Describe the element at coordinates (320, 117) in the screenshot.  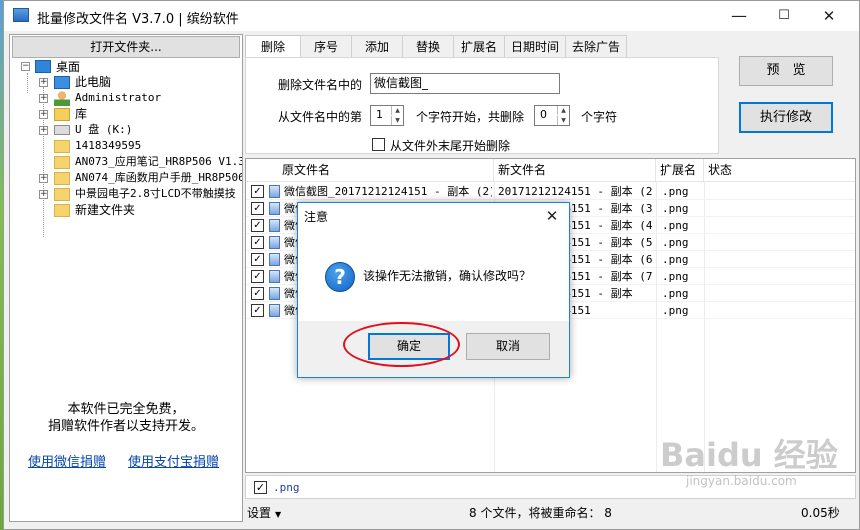
I see `from-position-label: 从文件名中的第` at that location.